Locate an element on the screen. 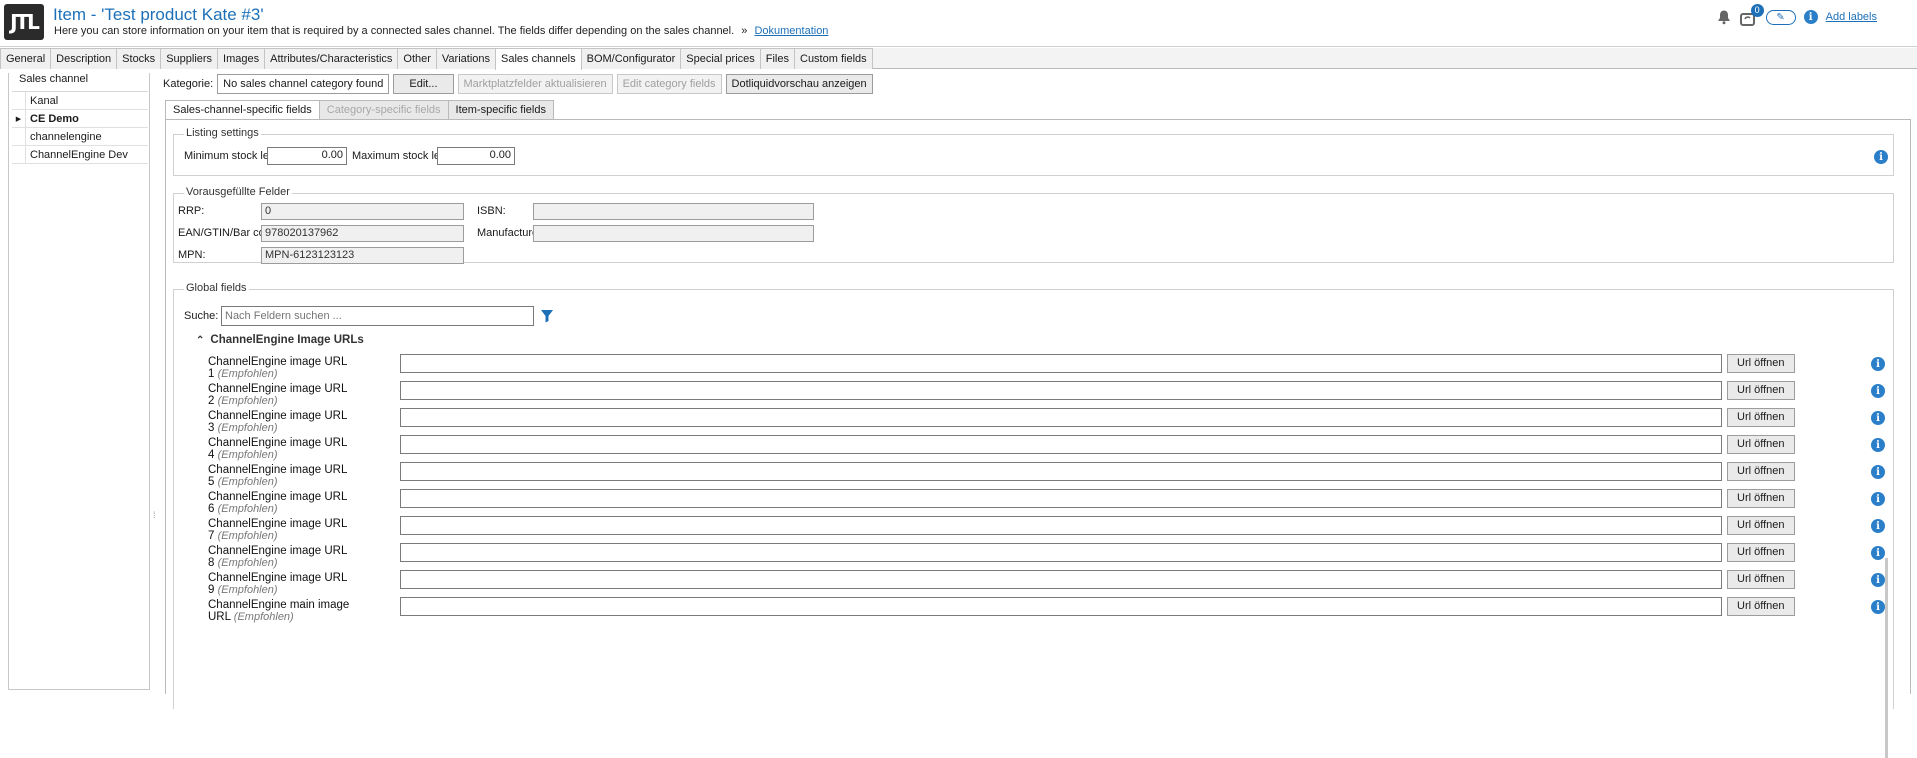 Image resolution: width=1917 pixels, height=758 pixels. tab-variations: Variations is located at coordinates (466, 58).